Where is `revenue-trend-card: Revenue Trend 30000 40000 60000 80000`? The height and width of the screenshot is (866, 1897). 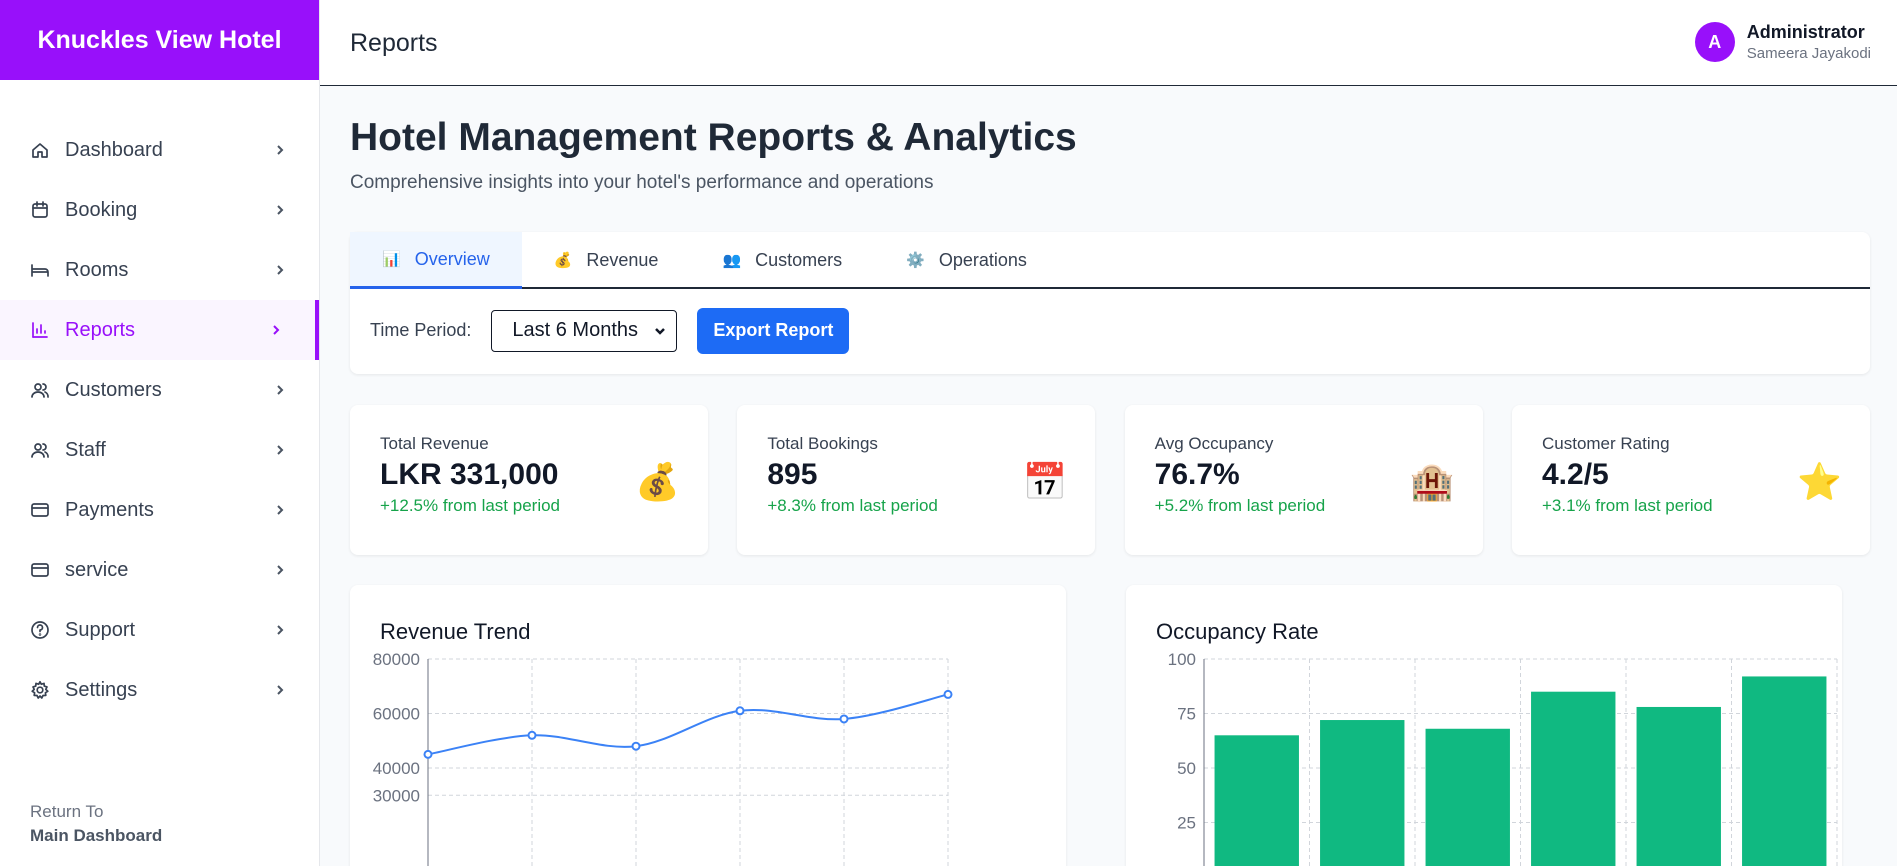 revenue-trend-card: Revenue Trend 30000 40000 60000 80000 is located at coordinates (708, 725).